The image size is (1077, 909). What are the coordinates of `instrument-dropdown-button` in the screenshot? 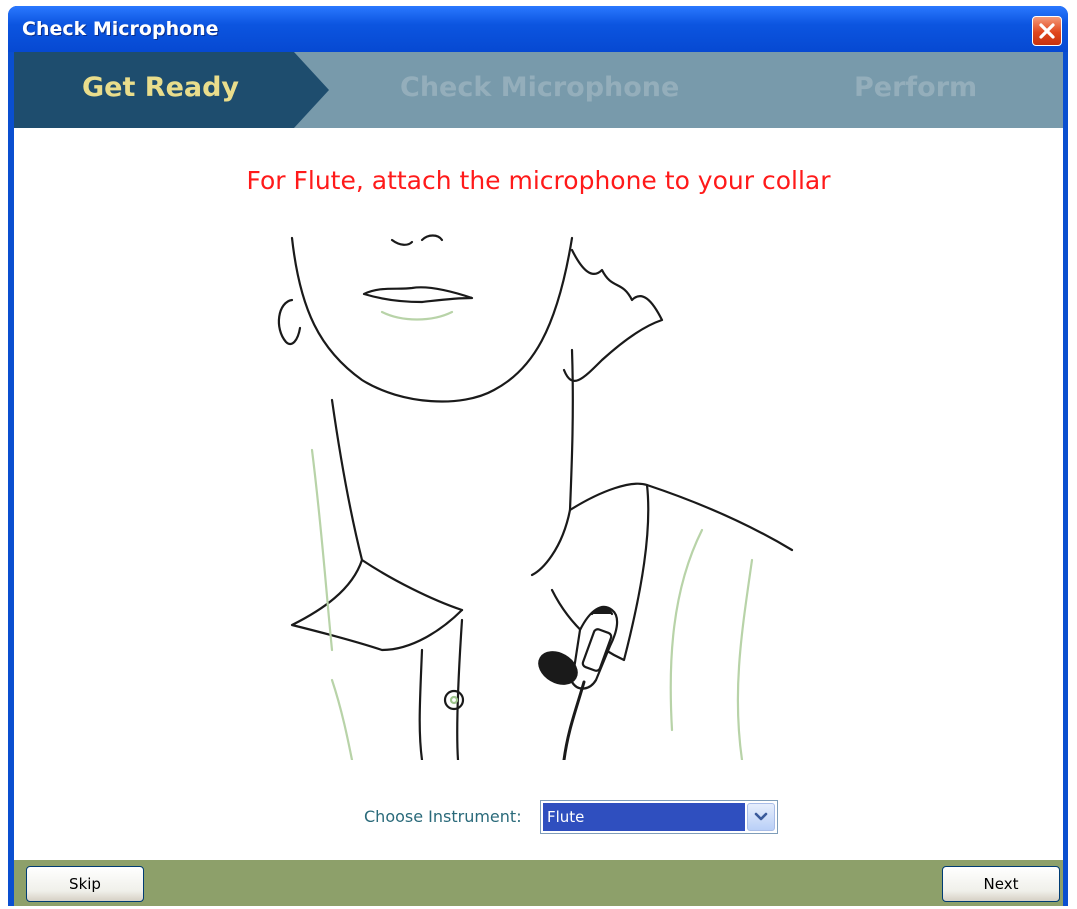 It's located at (761, 817).